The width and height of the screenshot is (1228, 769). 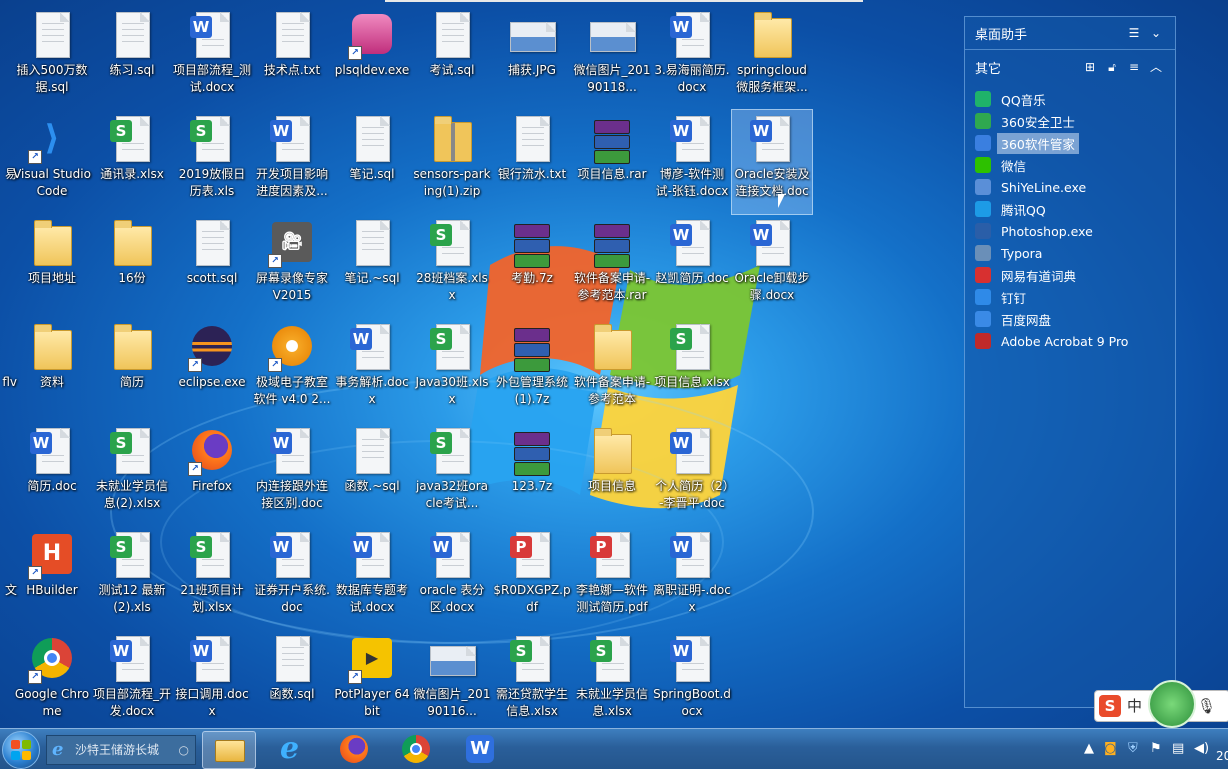 I want to click on desktop-icon: ⟩ ↗ Visual Studio Code, so click(x=52, y=162).